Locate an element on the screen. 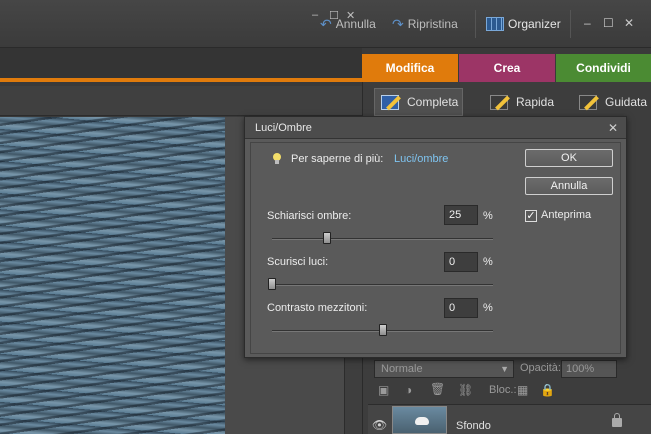  layer-lock-icon is located at coordinates (617, 420).